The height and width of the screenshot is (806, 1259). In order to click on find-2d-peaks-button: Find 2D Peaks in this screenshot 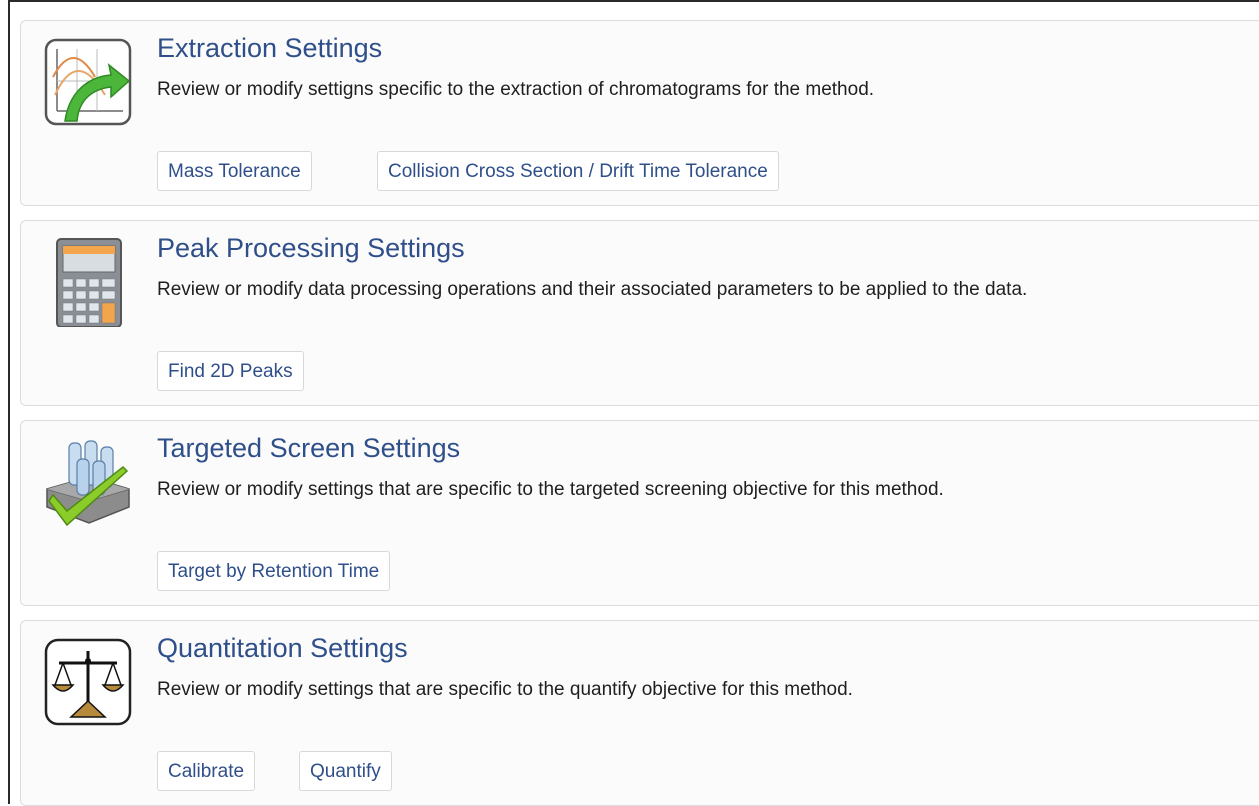, I will do `click(230, 371)`.